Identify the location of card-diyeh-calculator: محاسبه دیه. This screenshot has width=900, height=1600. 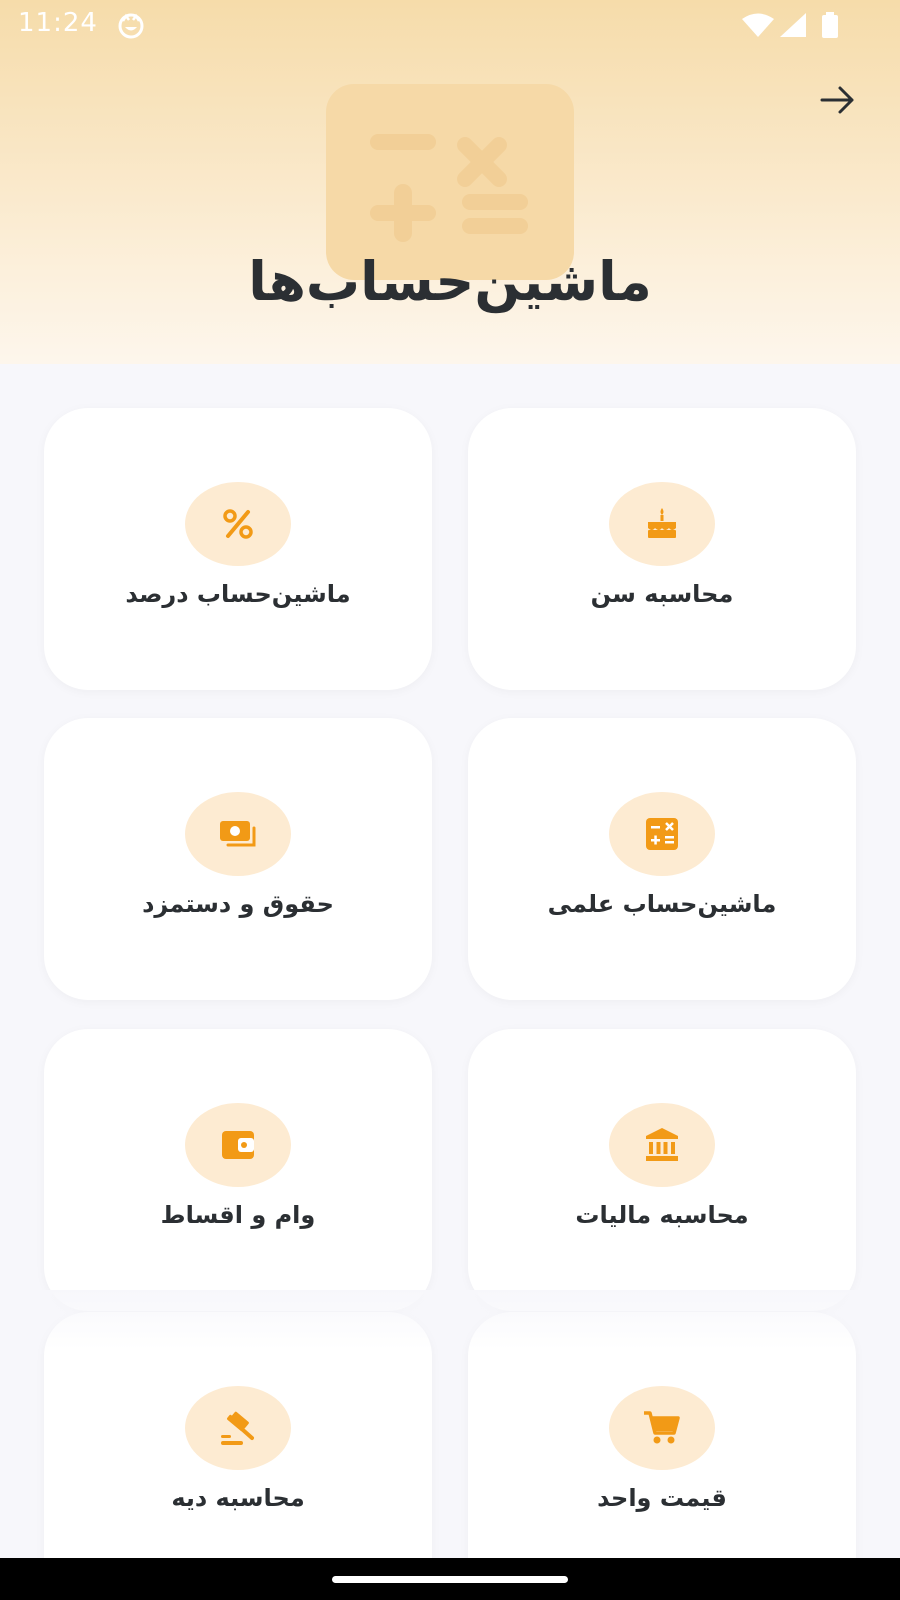
(238, 1456).